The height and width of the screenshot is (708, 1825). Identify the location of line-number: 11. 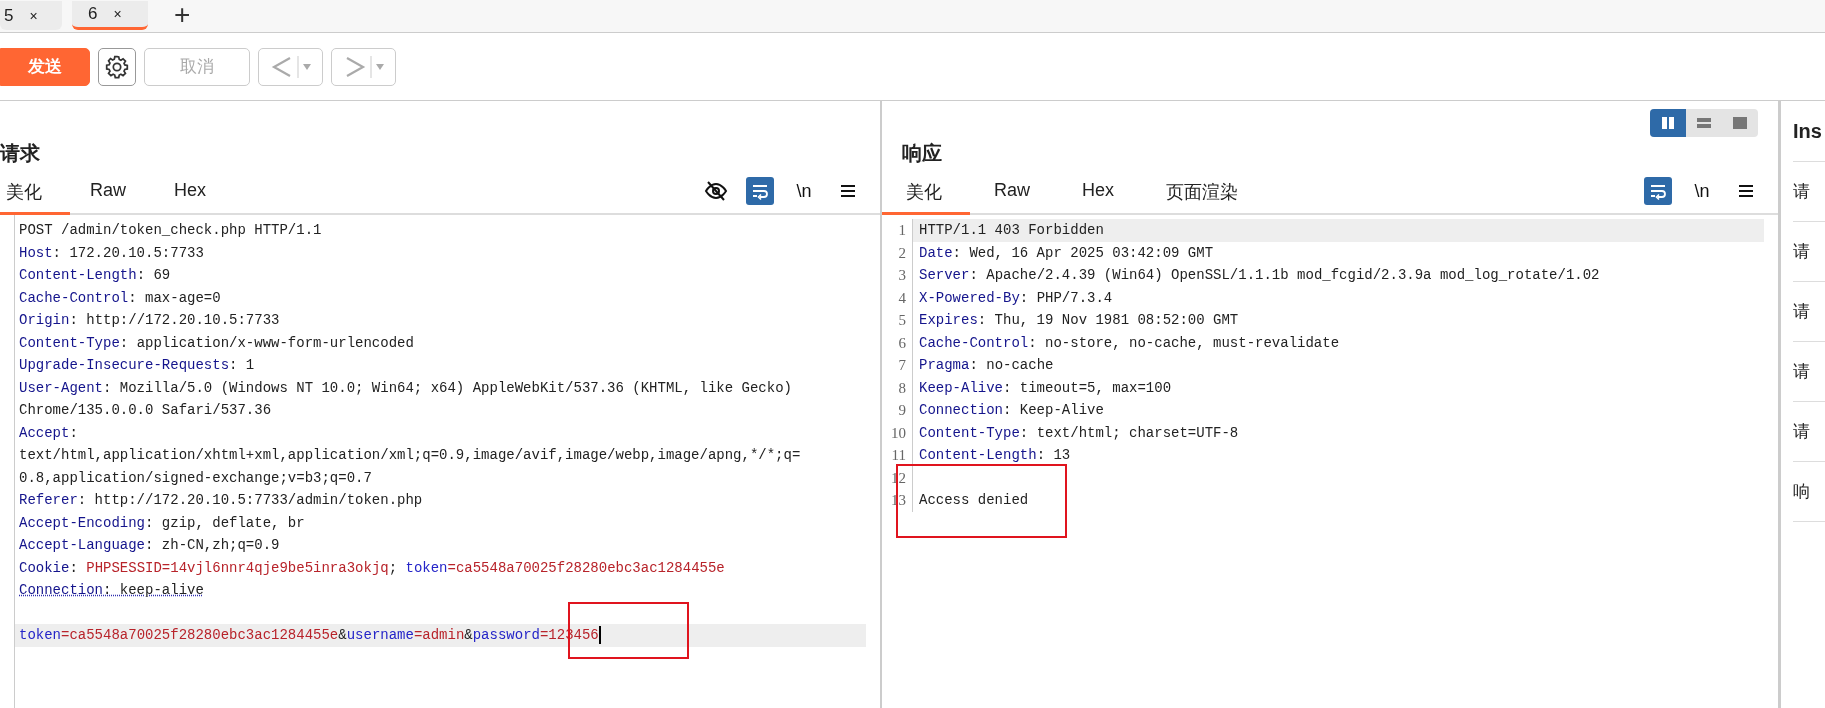
(897, 455).